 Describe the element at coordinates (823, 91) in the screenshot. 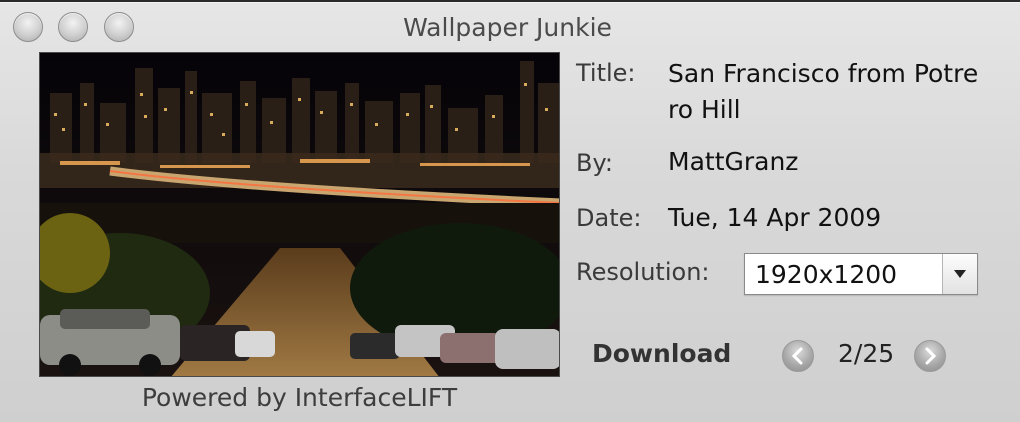

I see `title-value: San Francisco from Potrero Hill` at that location.